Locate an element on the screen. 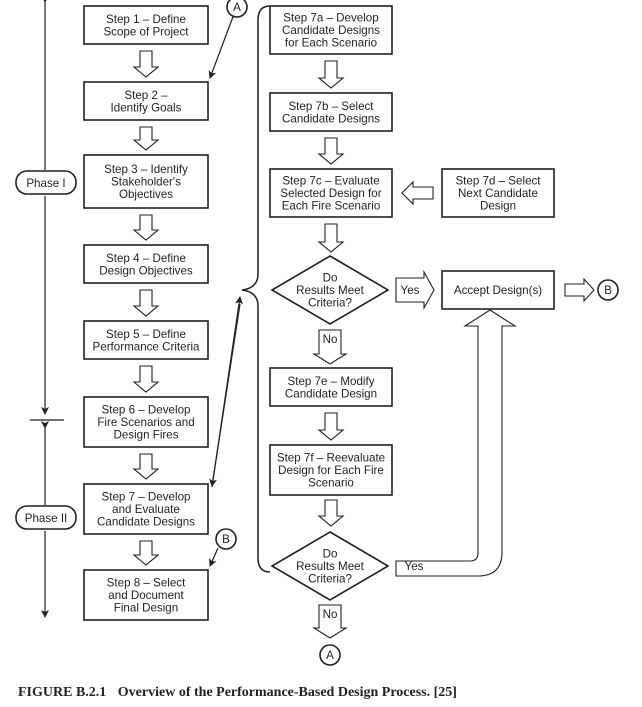 Image resolution: width=642 pixels, height=707 pixels. figure-number: FIGURE B.2.1 is located at coordinates (62, 692).